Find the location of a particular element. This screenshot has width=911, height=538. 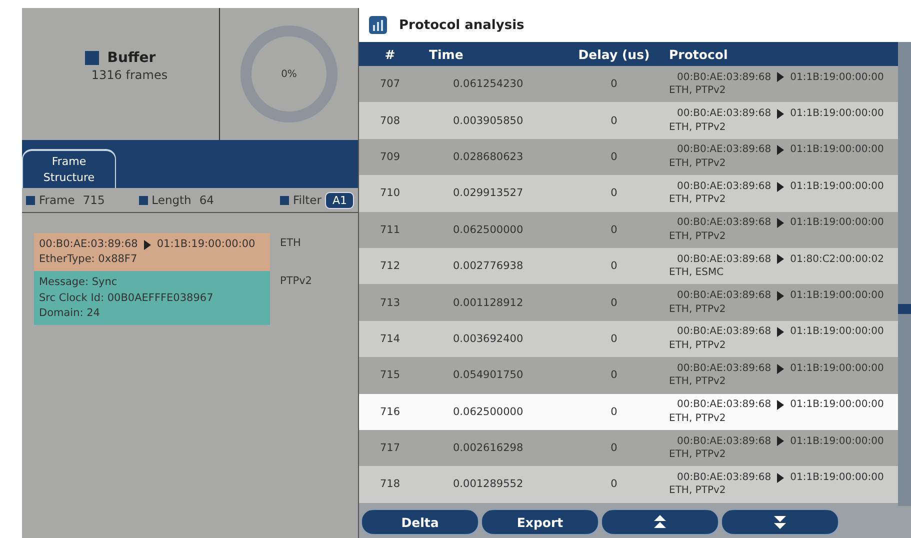

page-up-button is located at coordinates (660, 522).